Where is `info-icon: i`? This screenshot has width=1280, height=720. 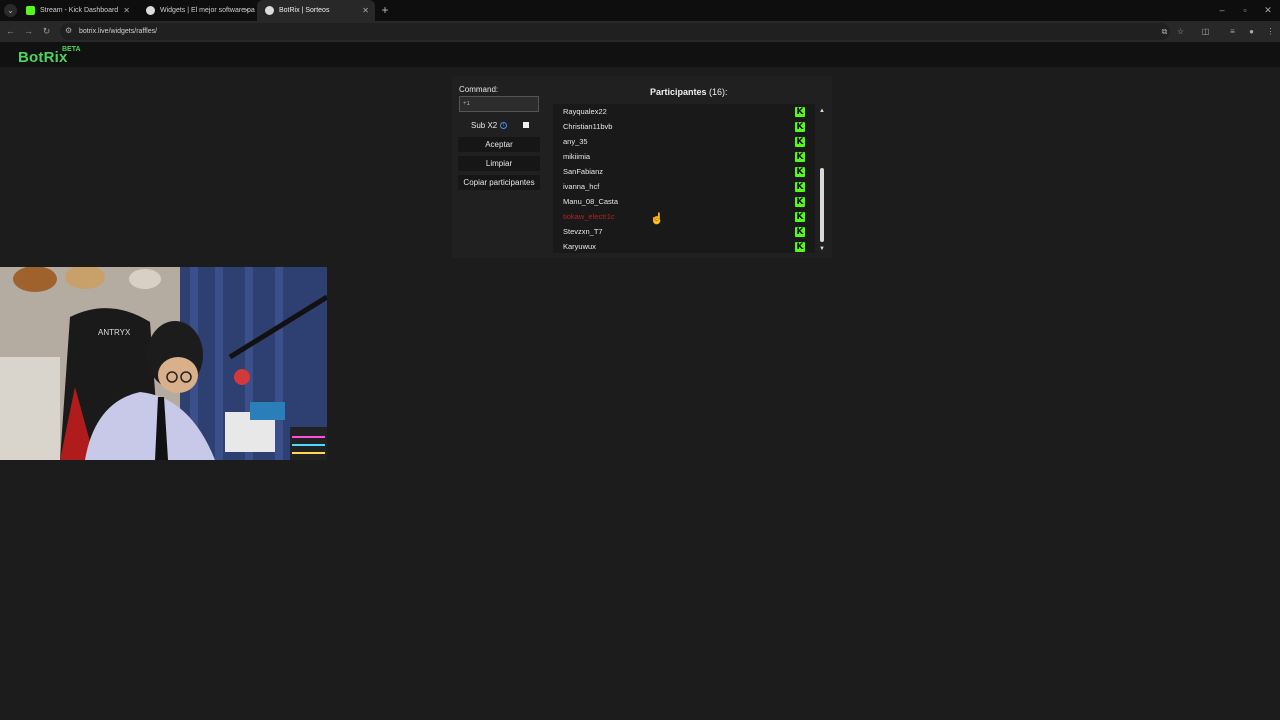 info-icon: i is located at coordinates (503, 125).